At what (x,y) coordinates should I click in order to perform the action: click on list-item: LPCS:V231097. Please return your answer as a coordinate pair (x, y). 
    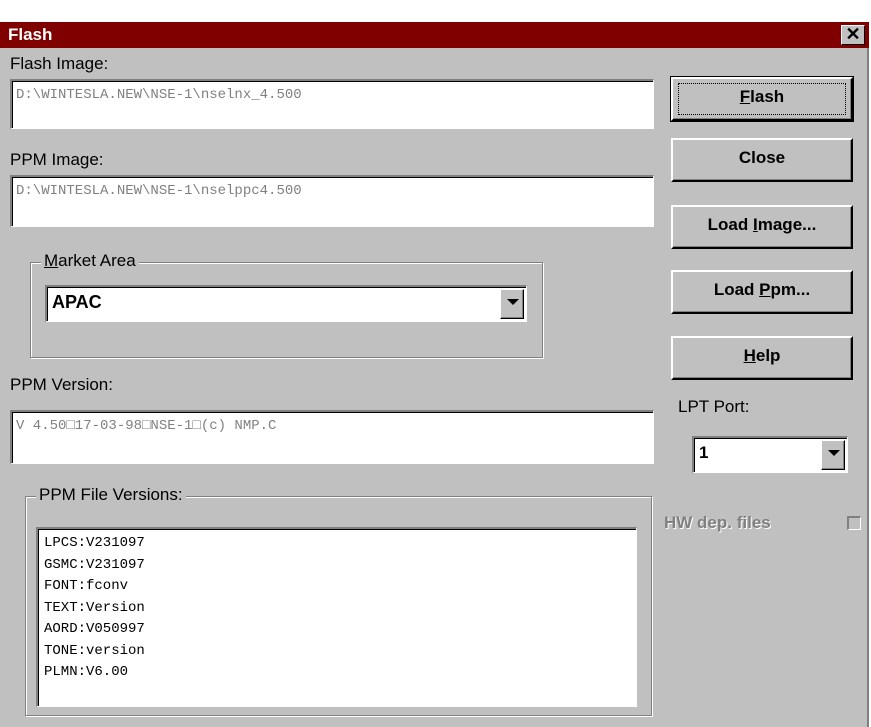
    Looking at the image, I should click on (337, 544).